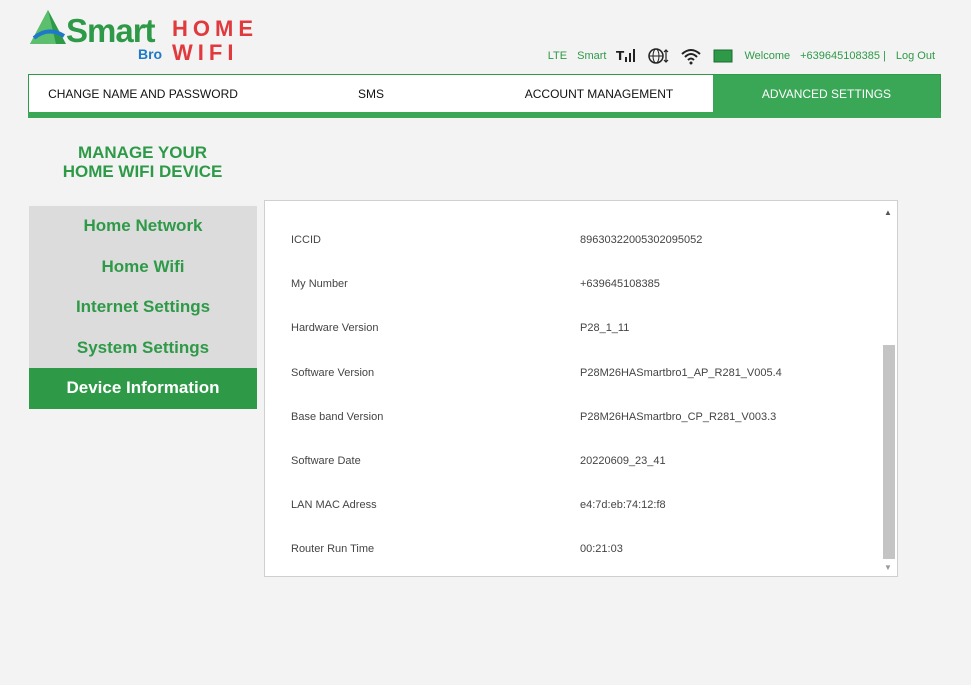 The height and width of the screenshot is (685, 971). I want to click on smart-bro-logo: Smart Bro HOME WIFI, so click(148, 35).